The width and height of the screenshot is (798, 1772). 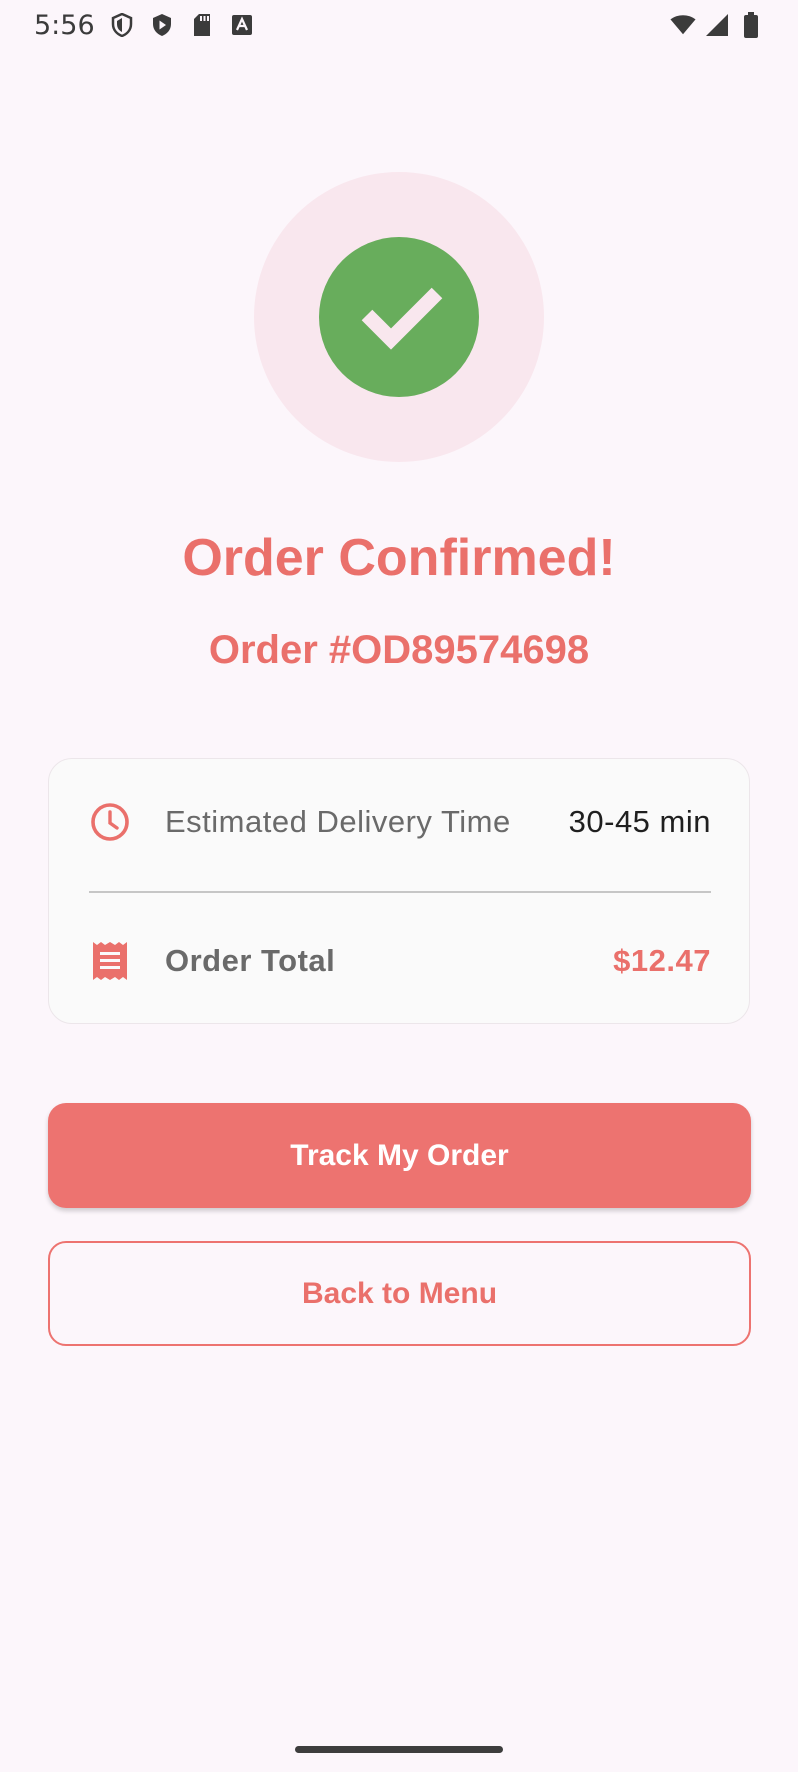 What do you see at coordinates (662, 960) in the screenshot?
I see `order-total-value: $12.47` at bounding box center [662, 960].